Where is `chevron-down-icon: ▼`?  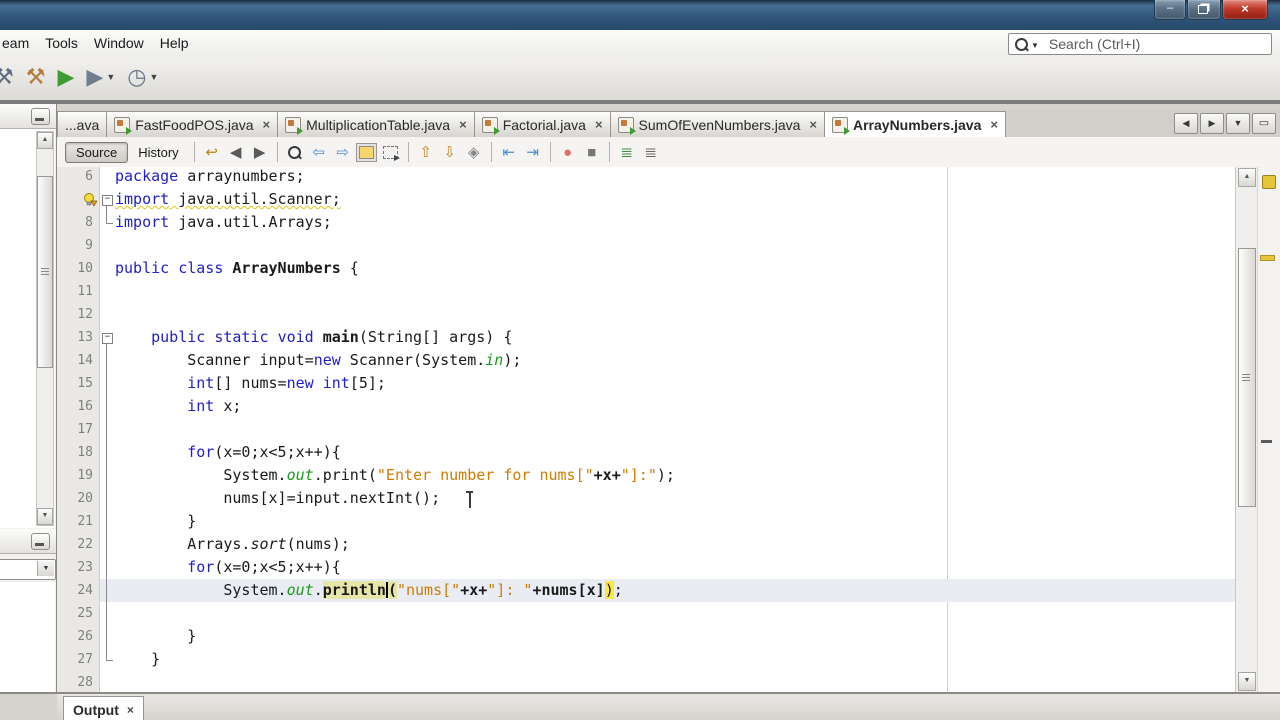 chevron-down-icon: ▼ is located at coordinates (45, 568).